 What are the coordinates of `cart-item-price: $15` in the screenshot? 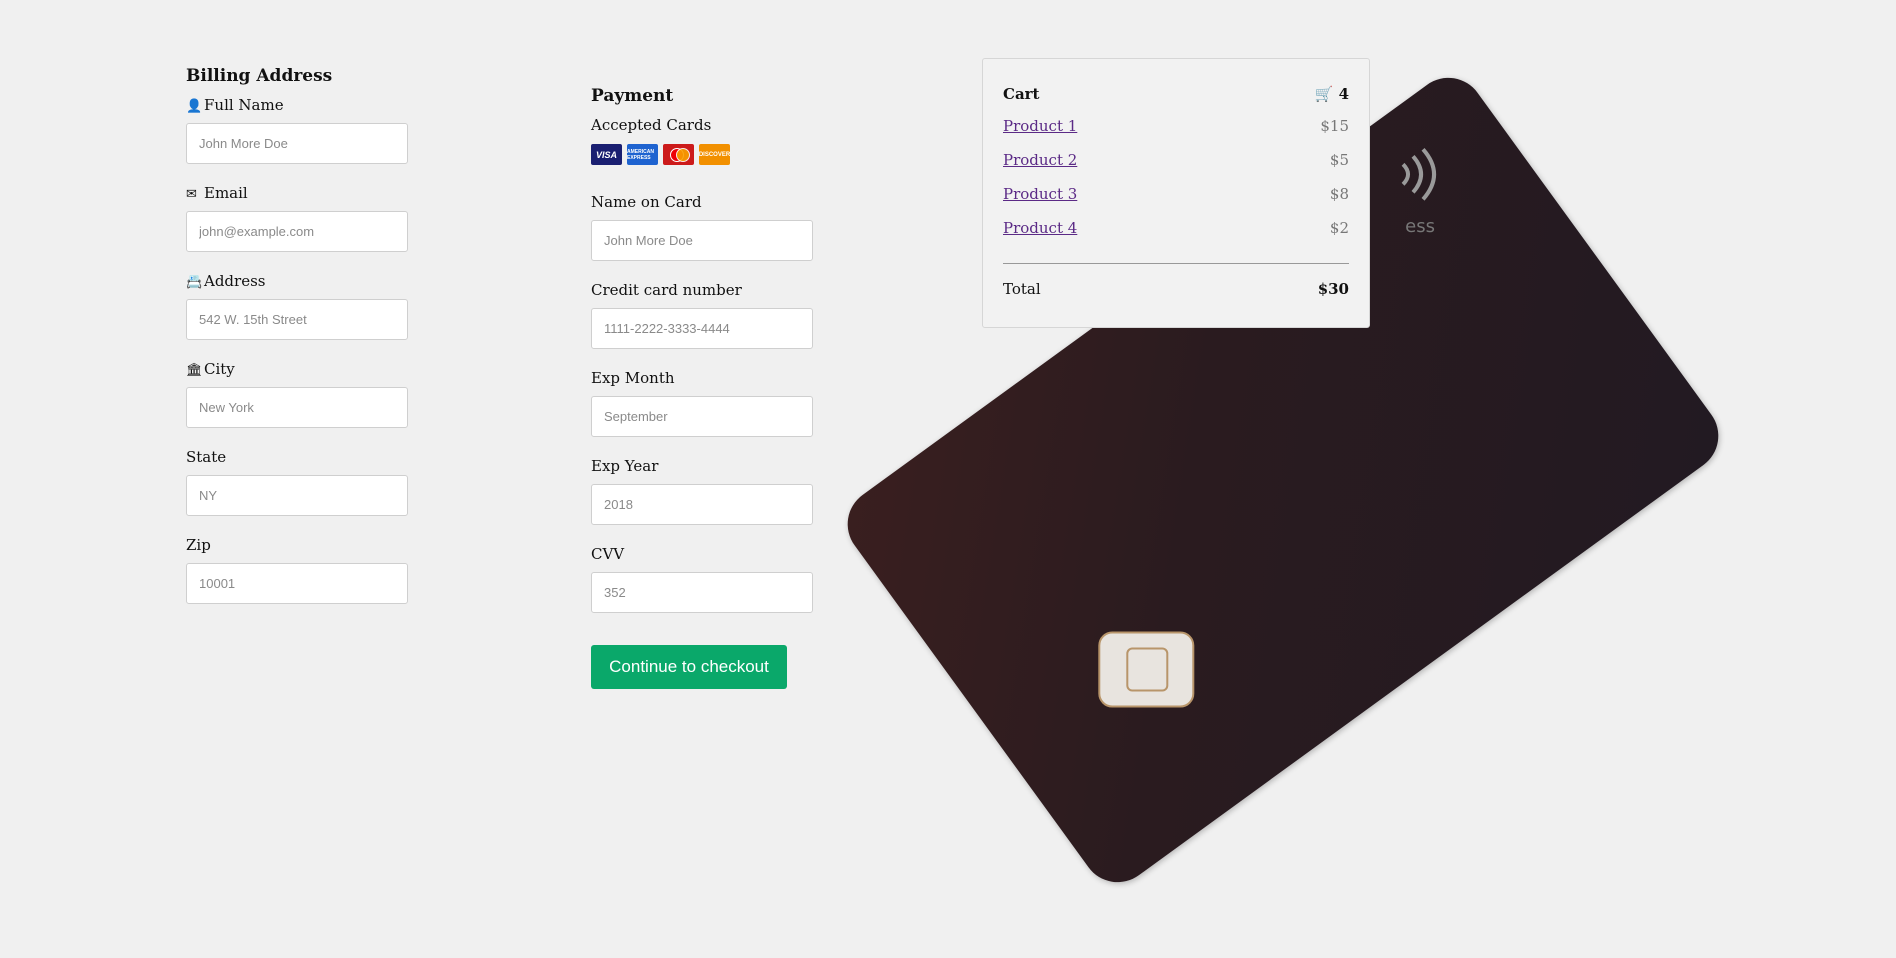 It's located at (1334, 126).